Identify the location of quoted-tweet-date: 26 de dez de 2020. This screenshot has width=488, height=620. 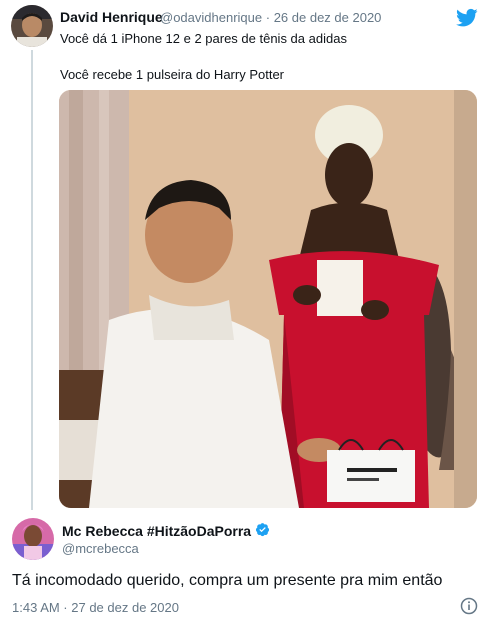
(328, 17).